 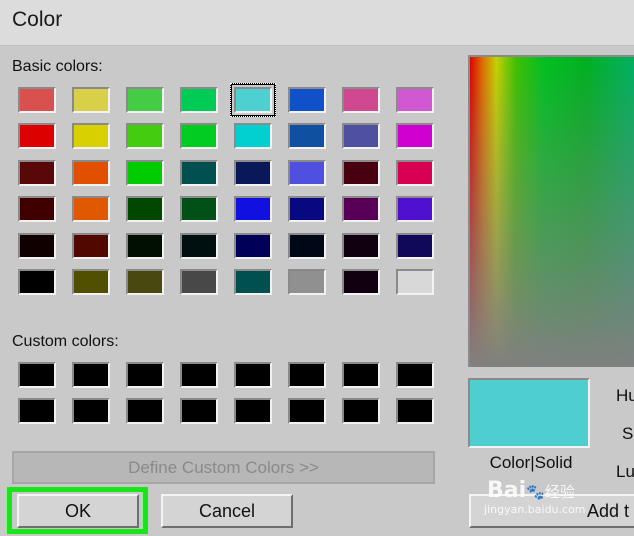 I want to click on basic-colors-label: Basic colors:, so click(x=57, y=66).